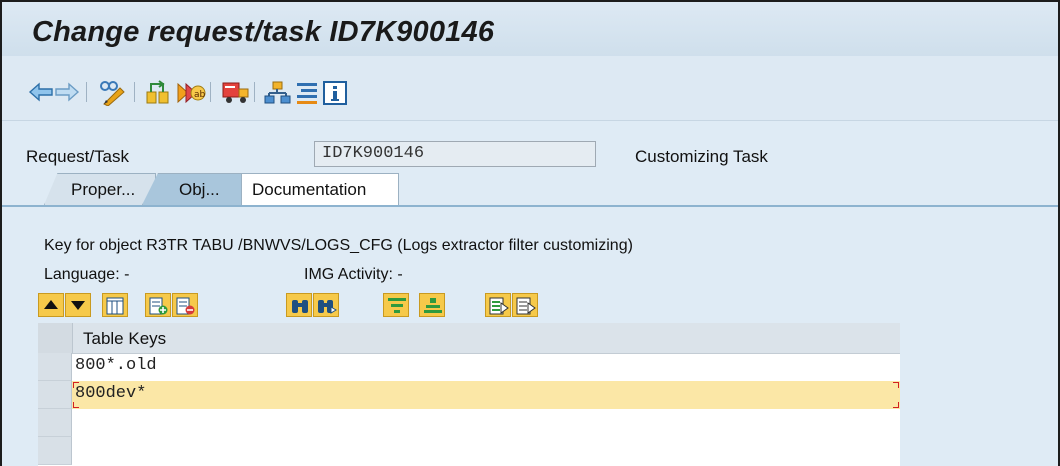 This screenshot has width=1060, height=466. I want to click on filter-icon, so click(397, 305).